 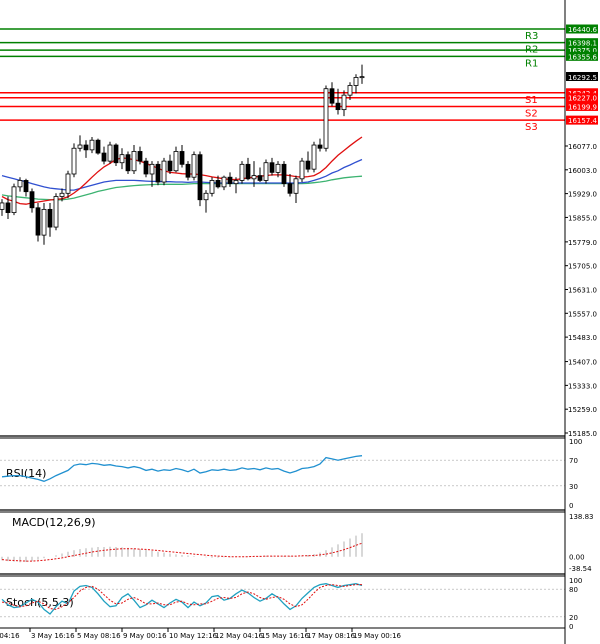 What do you see at coordinates (291, 604) in the screenshot?
I see `stoch-panel: Stoch(5,5,3) 10080200` at bounding box center [291, 604].